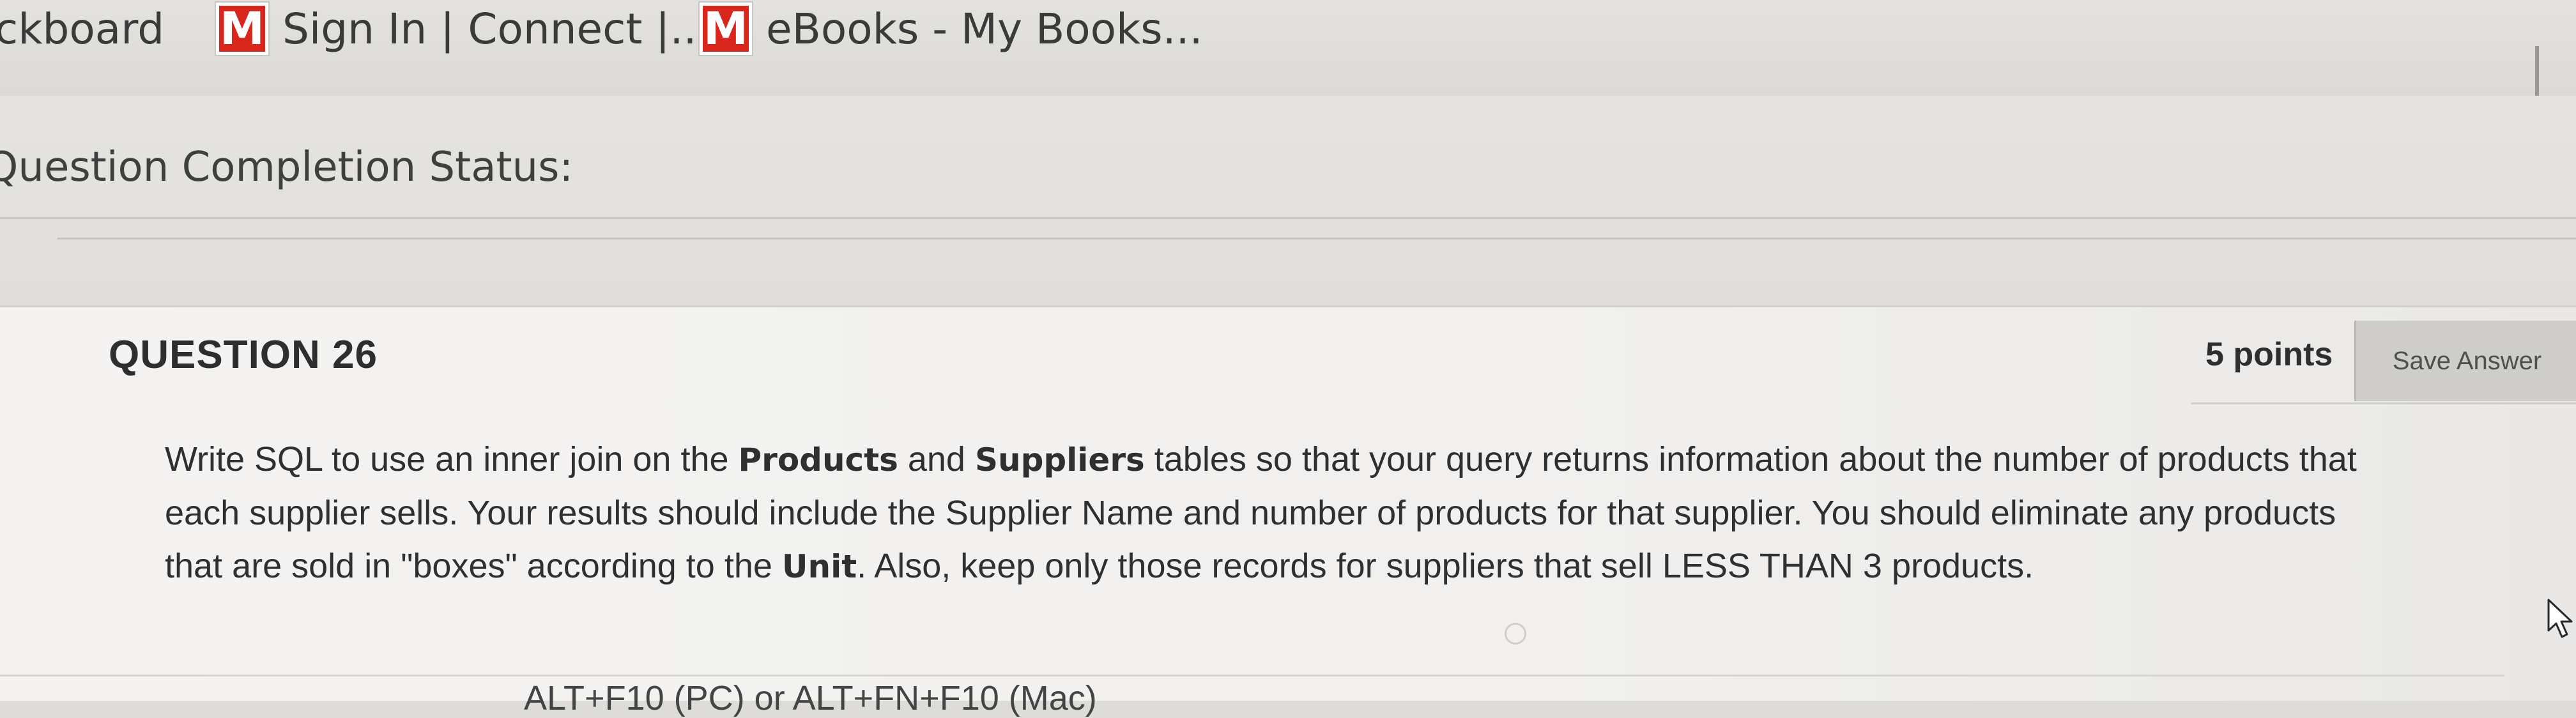 The width and height of the screenshot is (2576, 718). I want to click on bookmark-label: ckboard, so click(82, 29).